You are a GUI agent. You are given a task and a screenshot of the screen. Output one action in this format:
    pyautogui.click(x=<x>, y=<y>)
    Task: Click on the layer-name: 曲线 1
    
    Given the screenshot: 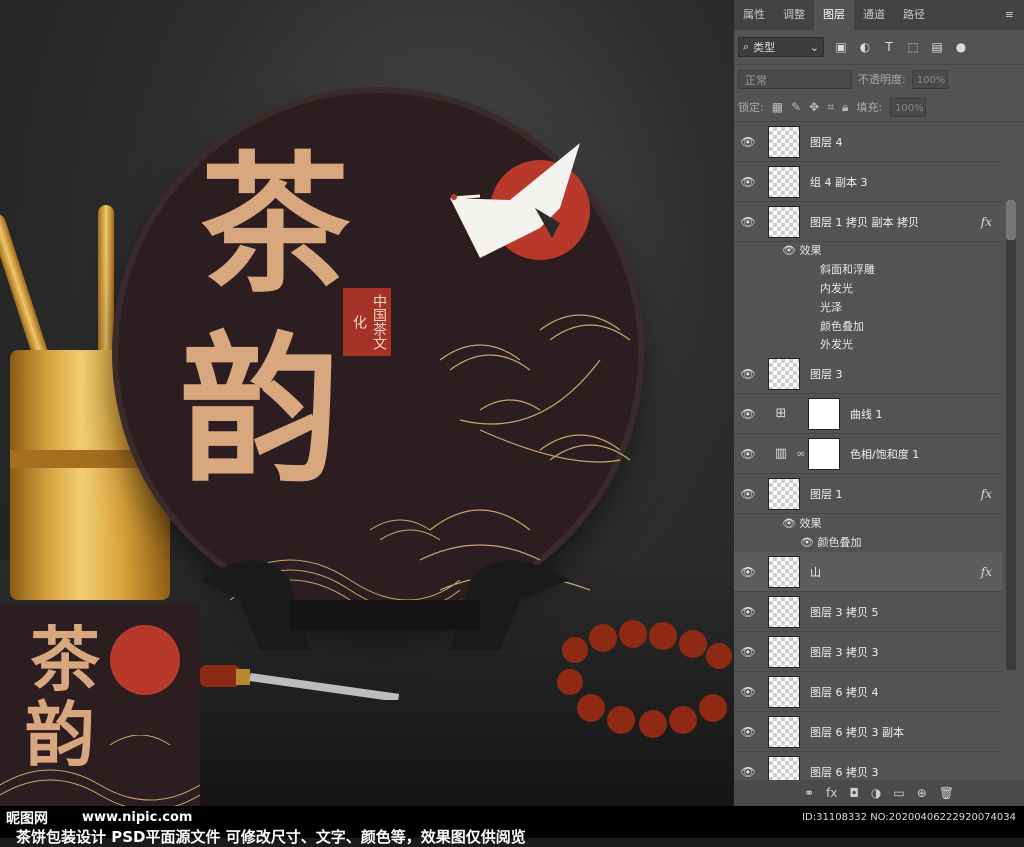 What is the action you would take?
    pyautogui.click(x=866, y=414)
    